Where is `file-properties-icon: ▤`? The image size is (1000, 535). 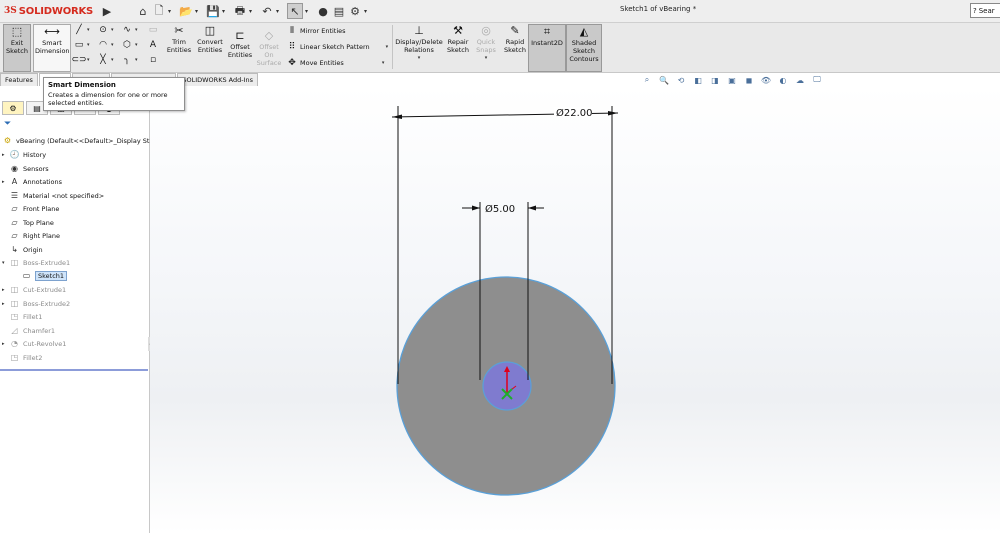 file-properties-icon: ▤ is located at coordinates (339, 11).